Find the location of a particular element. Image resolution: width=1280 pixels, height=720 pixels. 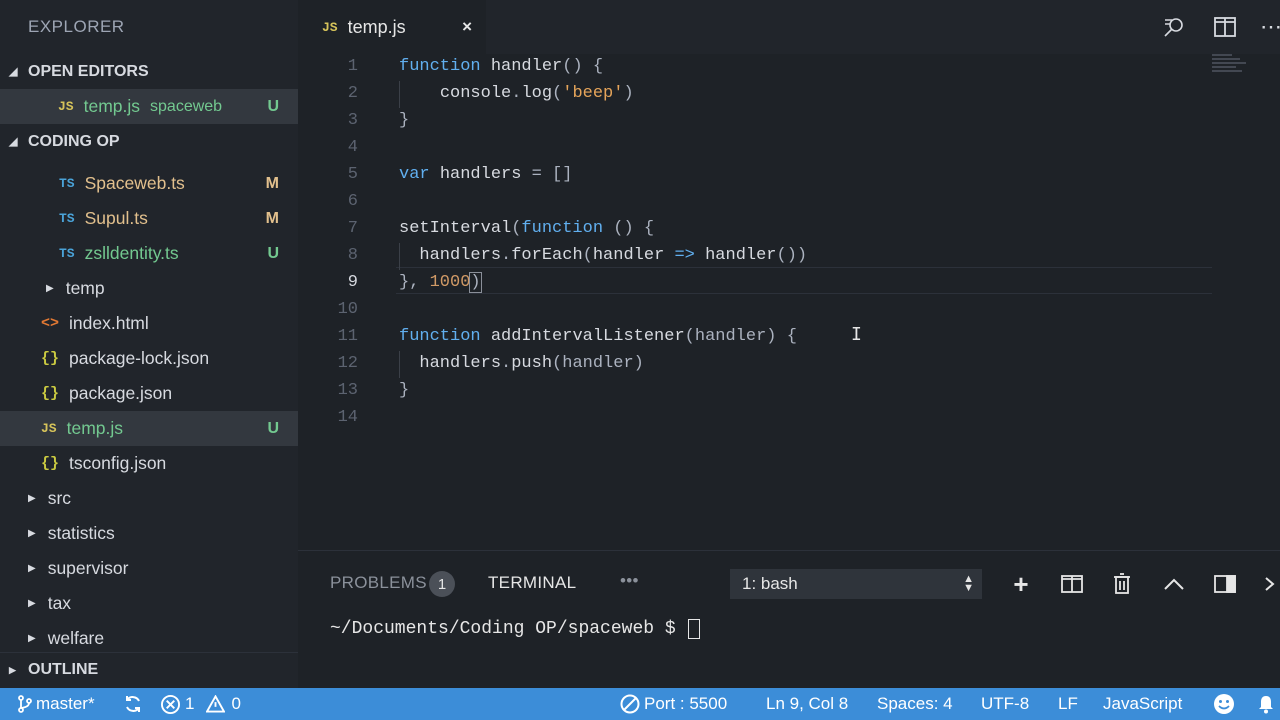

git-branch-indicator: master* is located at coordinates (56, 704).